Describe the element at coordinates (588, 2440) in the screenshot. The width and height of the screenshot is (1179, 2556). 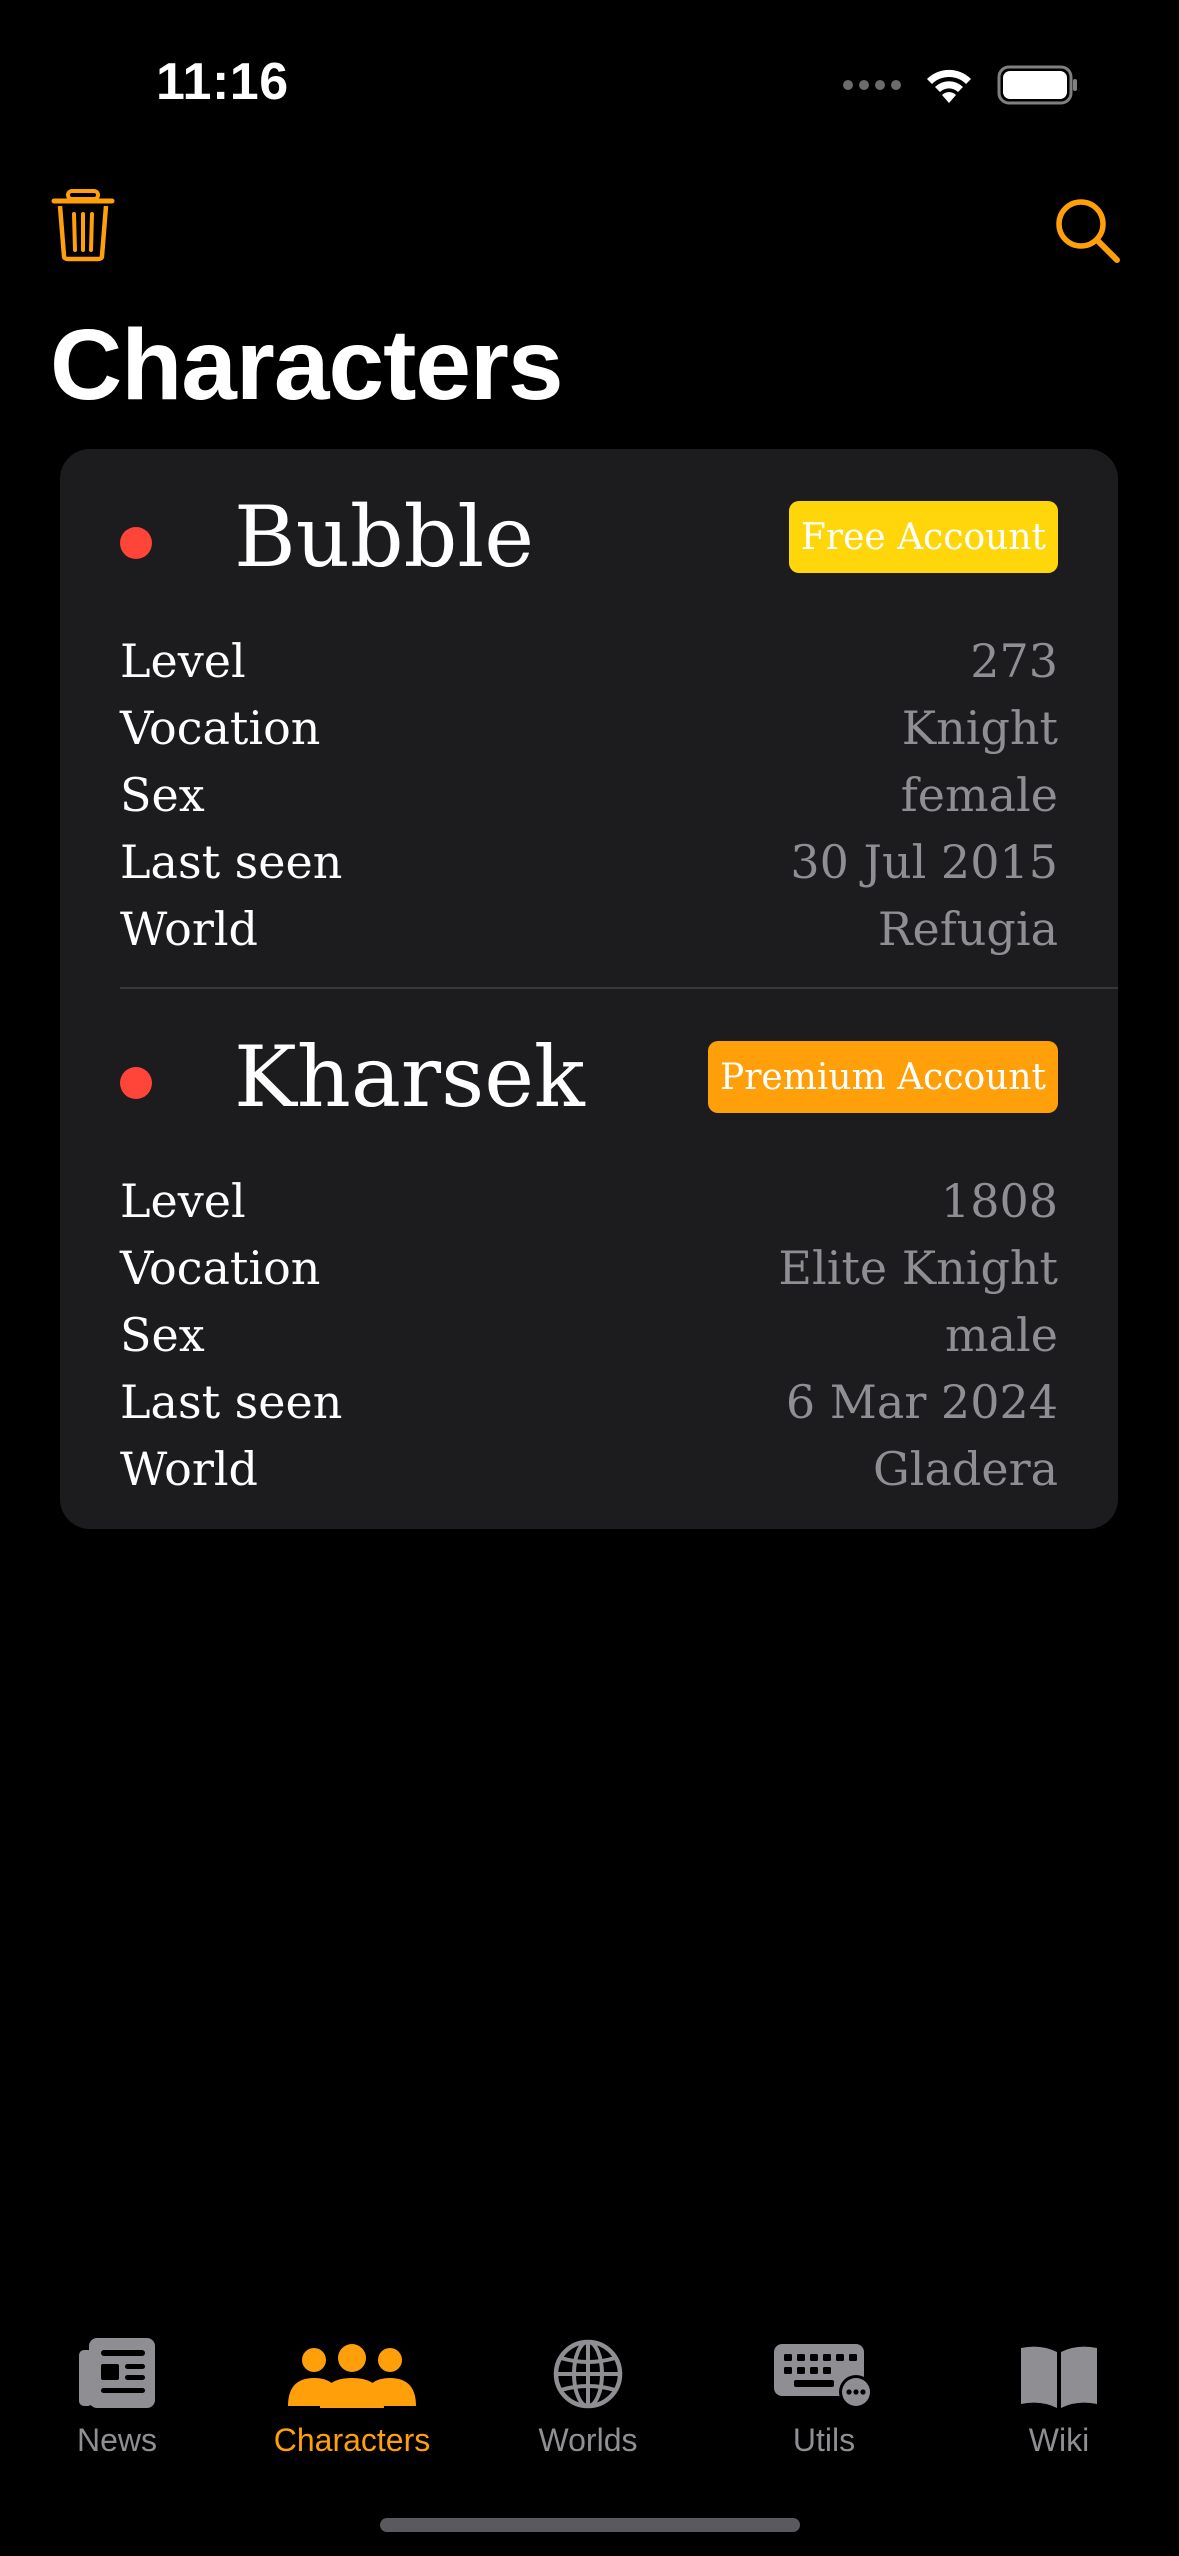
I see `tab-label: Worlds` at that location.